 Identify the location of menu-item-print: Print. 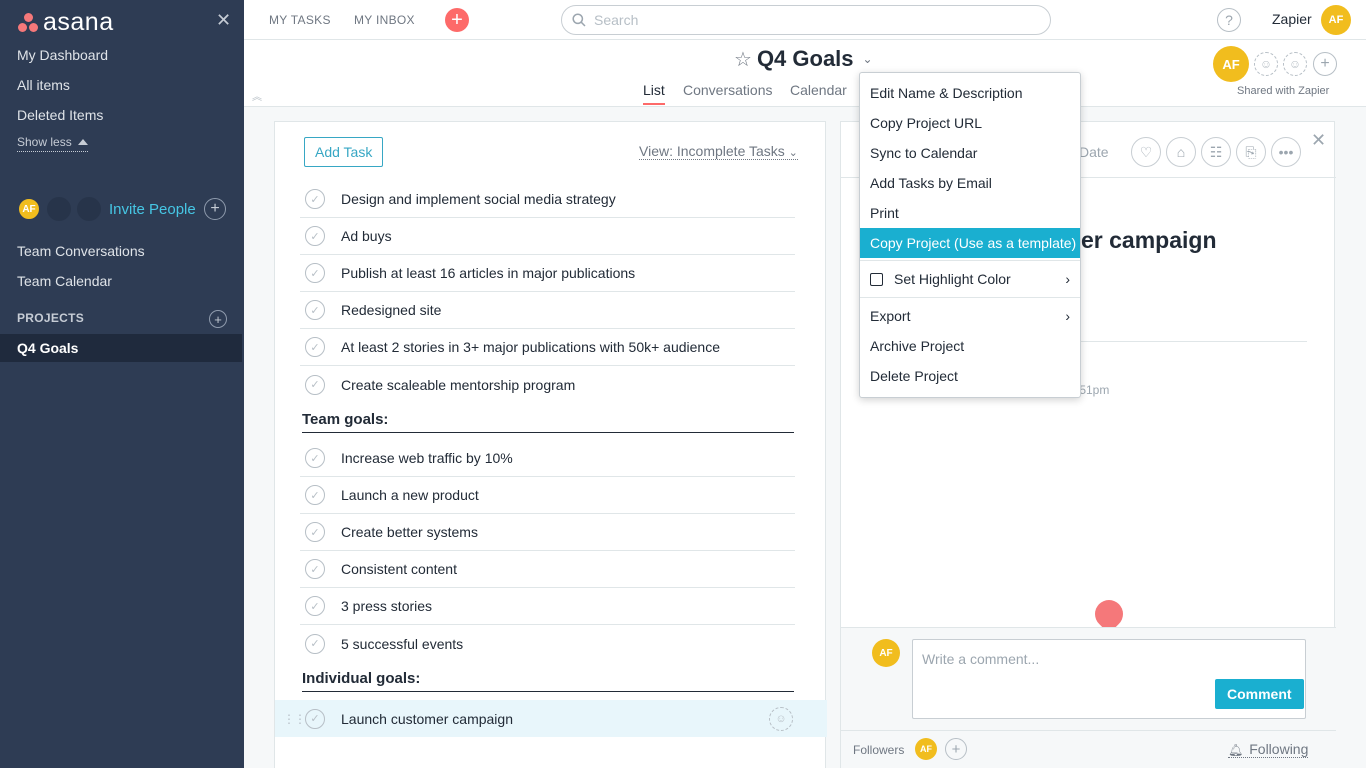
(970, 213).